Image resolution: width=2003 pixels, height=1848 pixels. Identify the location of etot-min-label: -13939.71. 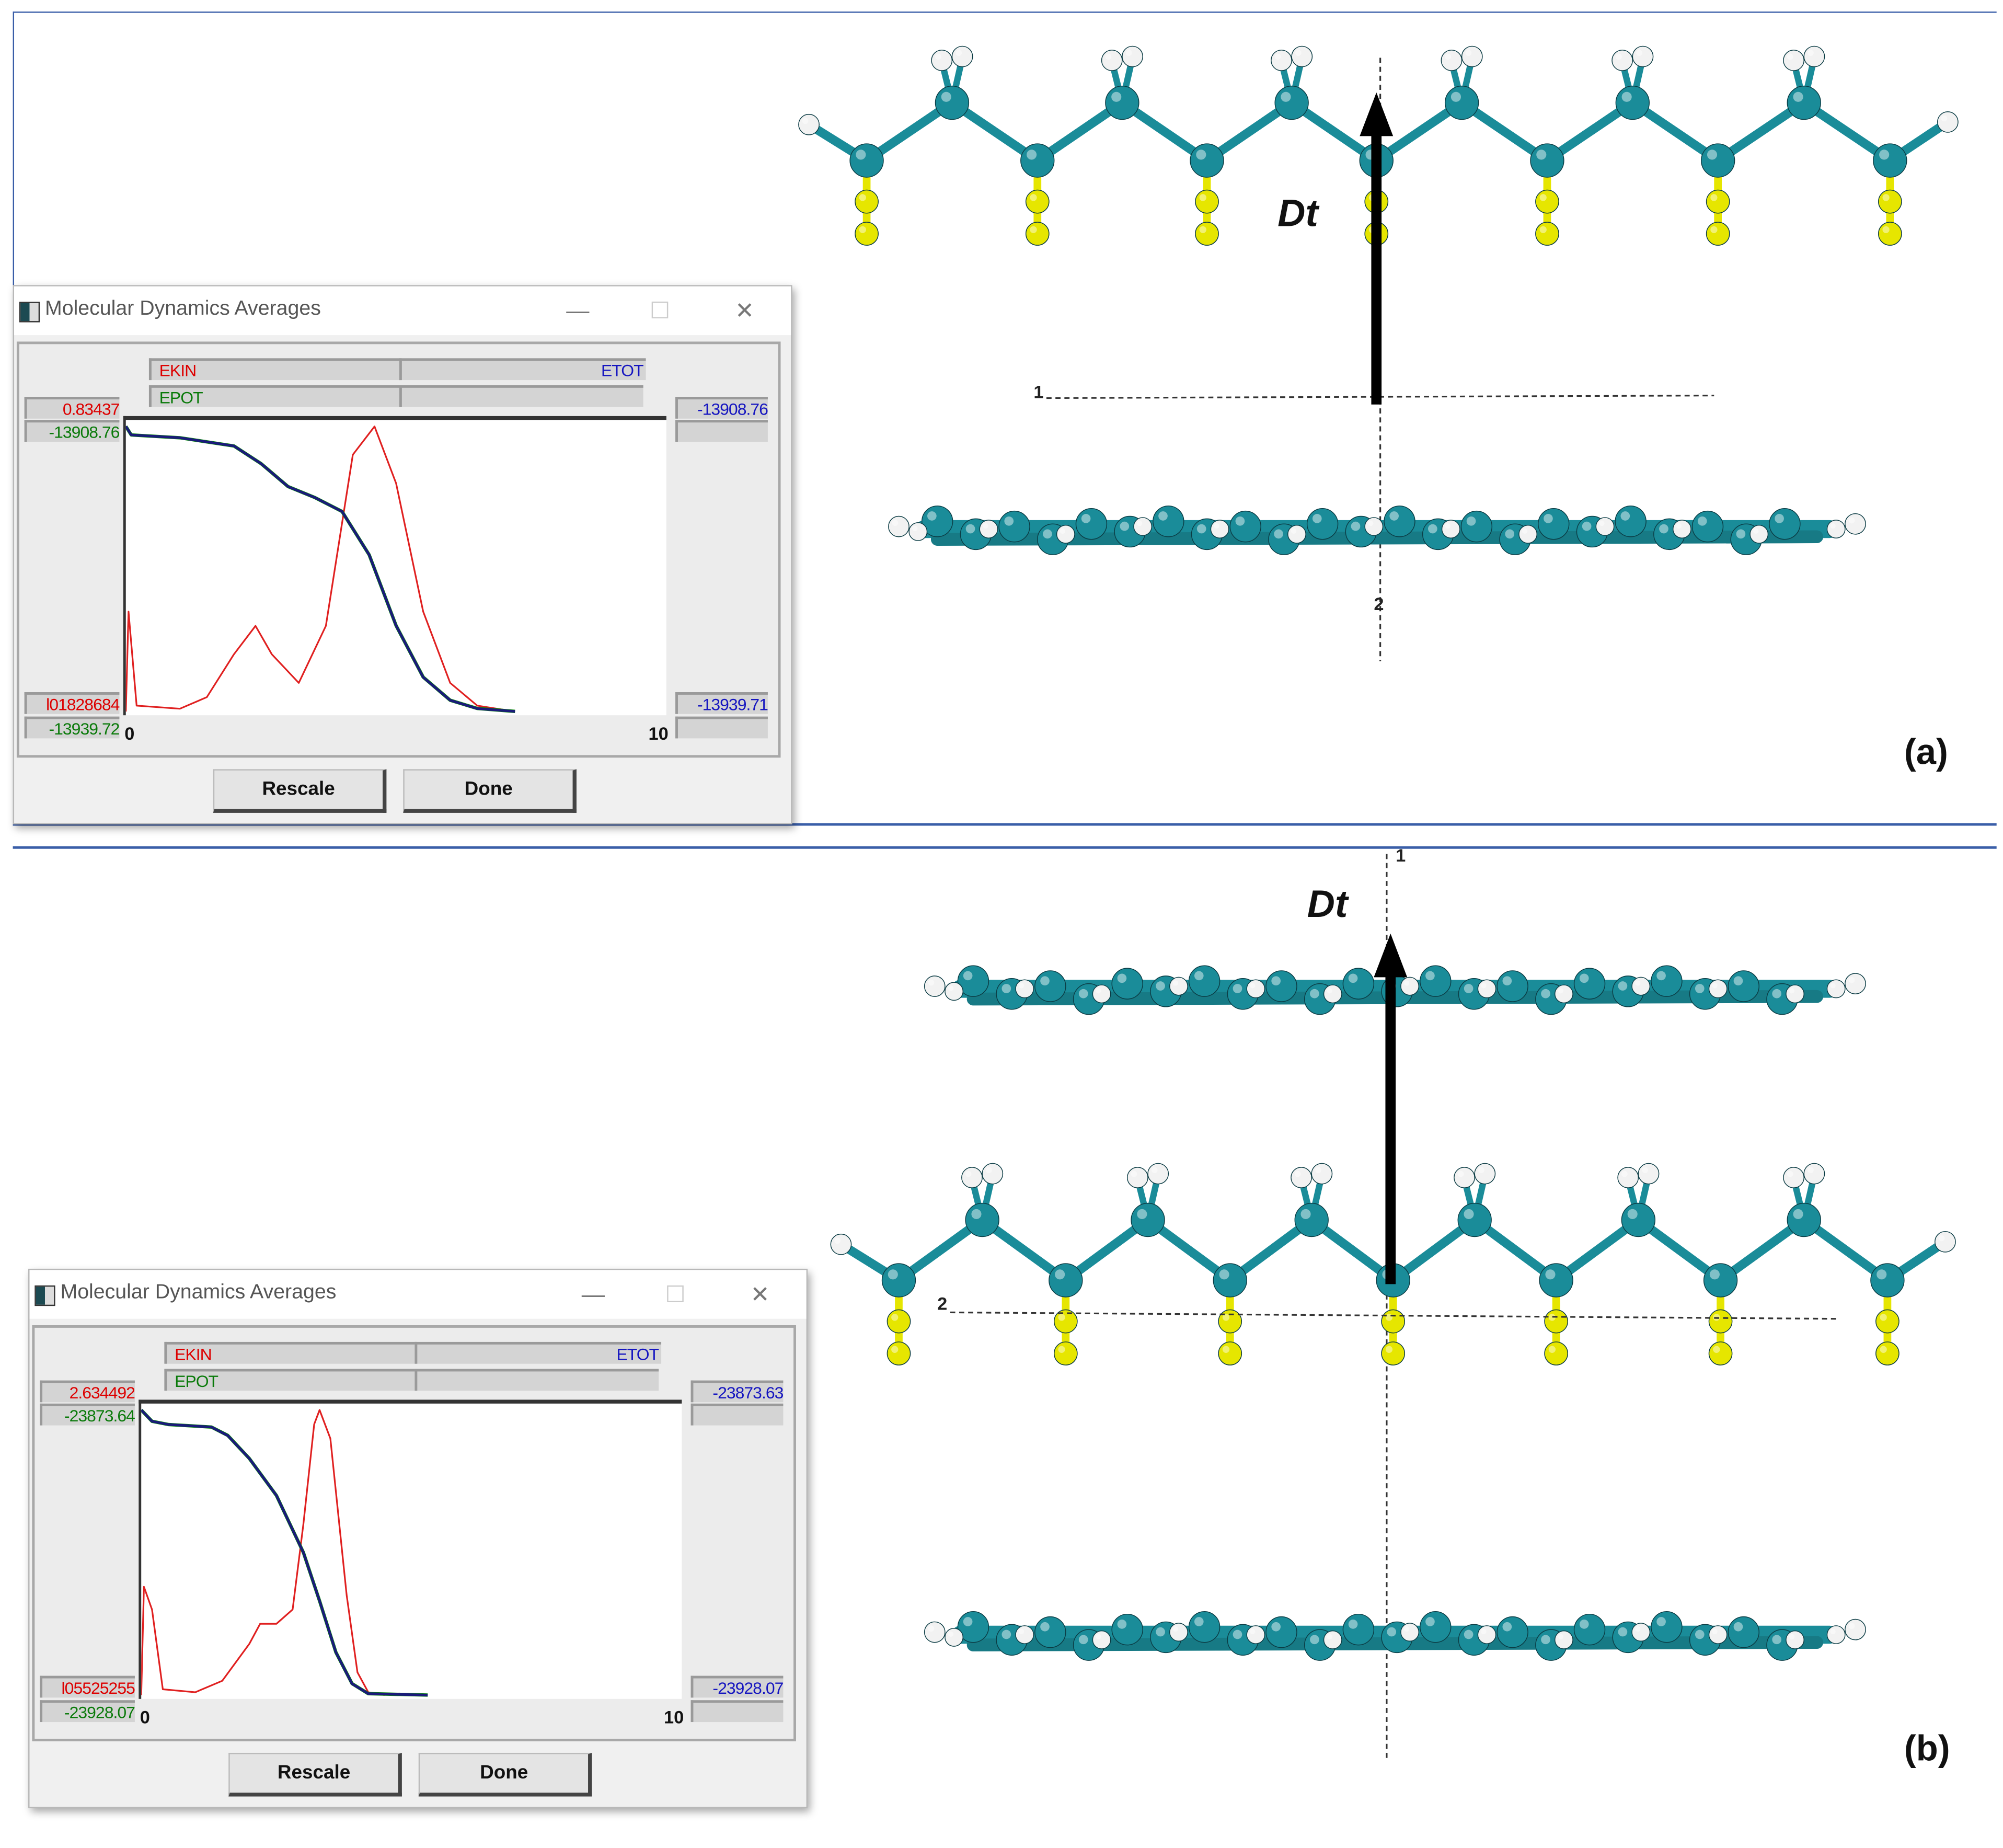
(721, 703).